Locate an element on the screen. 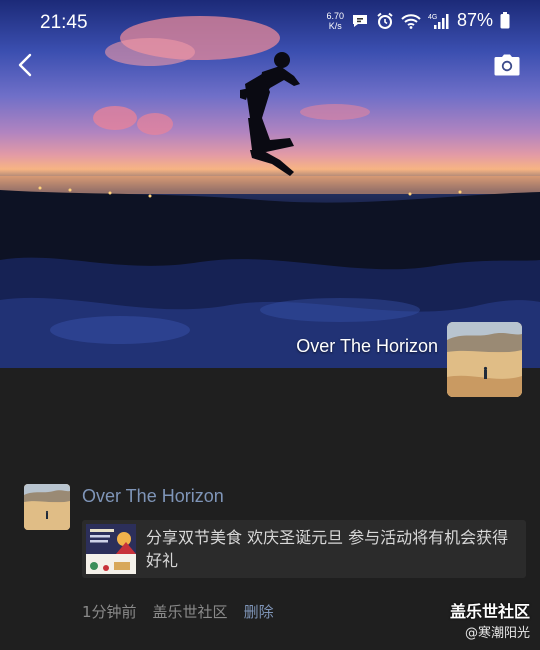  alarm-icon is located at coordinates (385, 21).